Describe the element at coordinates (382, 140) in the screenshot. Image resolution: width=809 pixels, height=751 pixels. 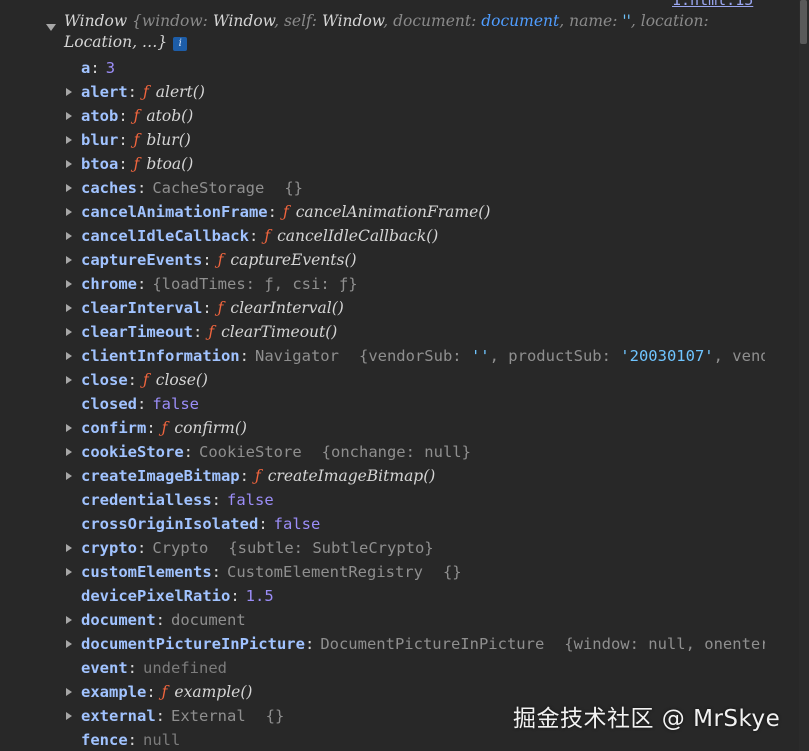
I see `property-row-blur: blur: ƒ blur()` at that location.